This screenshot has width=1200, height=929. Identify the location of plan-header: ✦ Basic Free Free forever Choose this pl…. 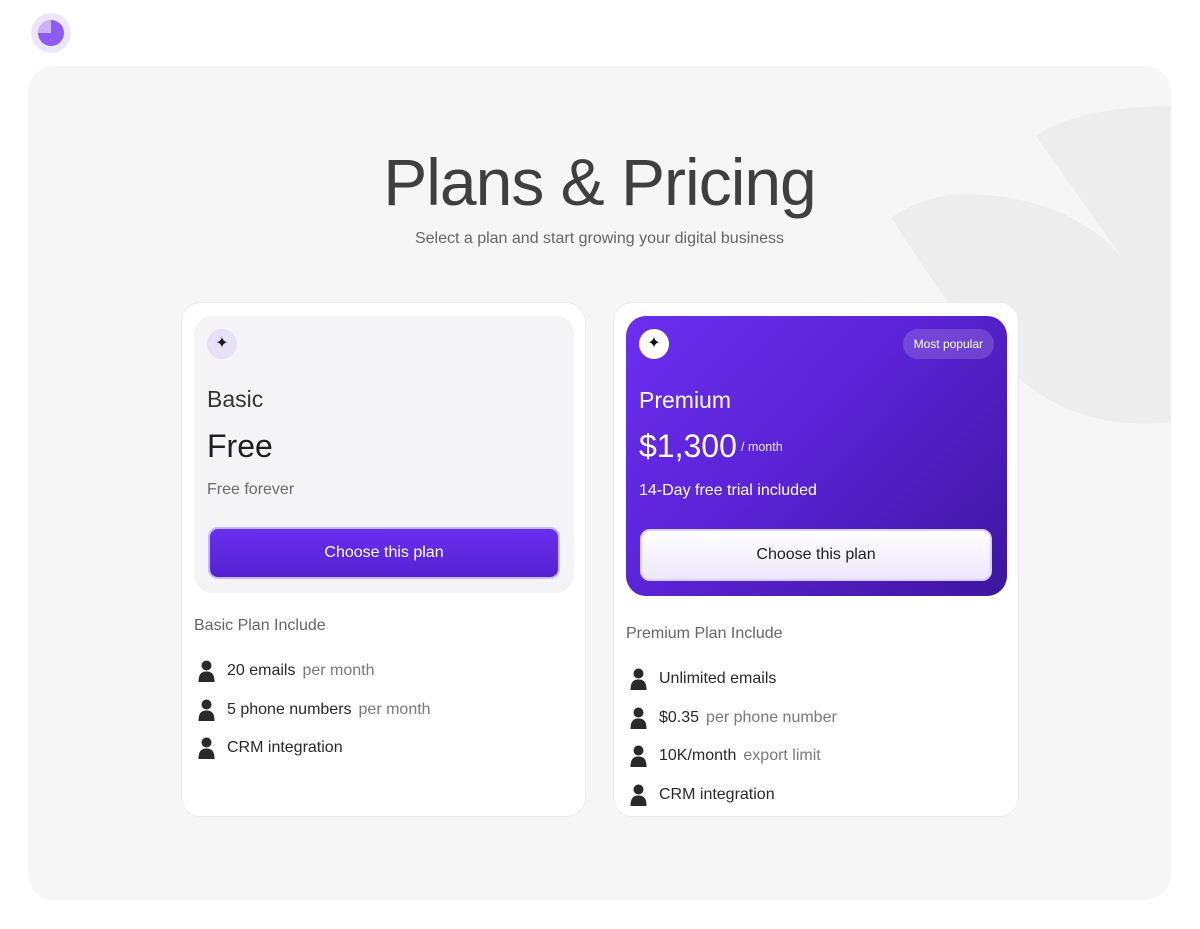
(384, 454).